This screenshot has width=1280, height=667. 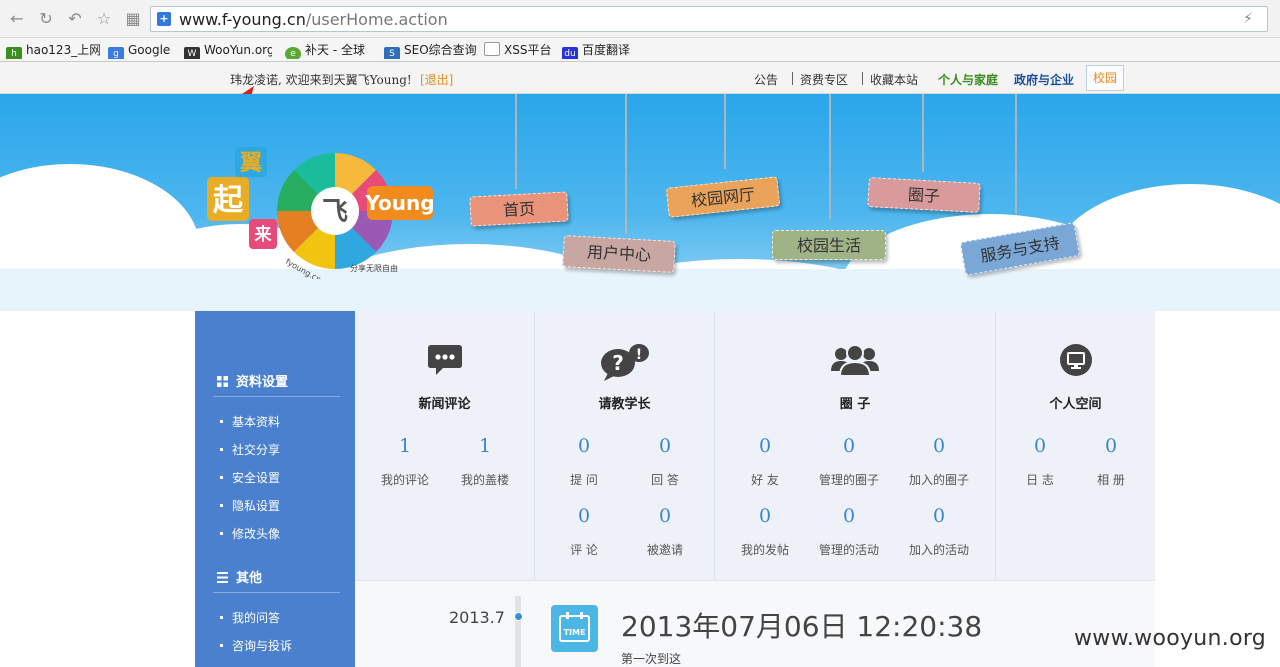 I want to click on undo-icon: ↶, so click(x=75, y=19).